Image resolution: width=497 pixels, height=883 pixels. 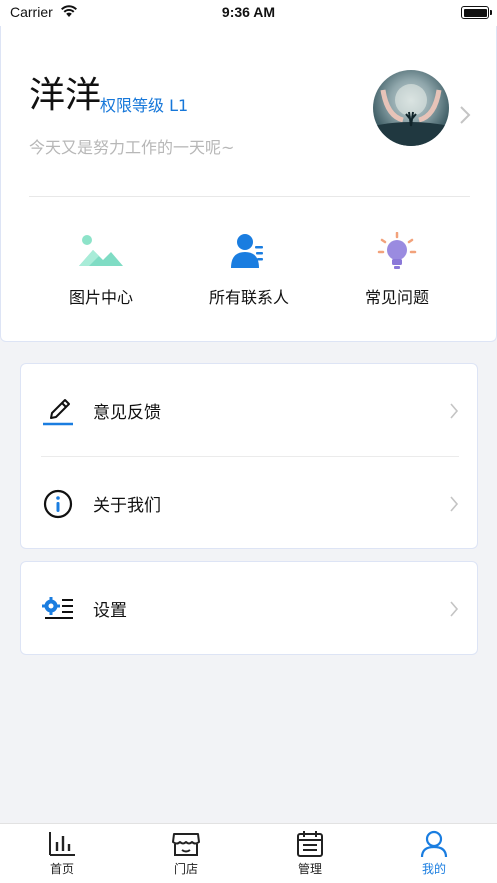 What do you see at coordinates (249, 503) in the screenshot?
I see `menu-item-about: 关于我们` at bounding box center [249, 503].